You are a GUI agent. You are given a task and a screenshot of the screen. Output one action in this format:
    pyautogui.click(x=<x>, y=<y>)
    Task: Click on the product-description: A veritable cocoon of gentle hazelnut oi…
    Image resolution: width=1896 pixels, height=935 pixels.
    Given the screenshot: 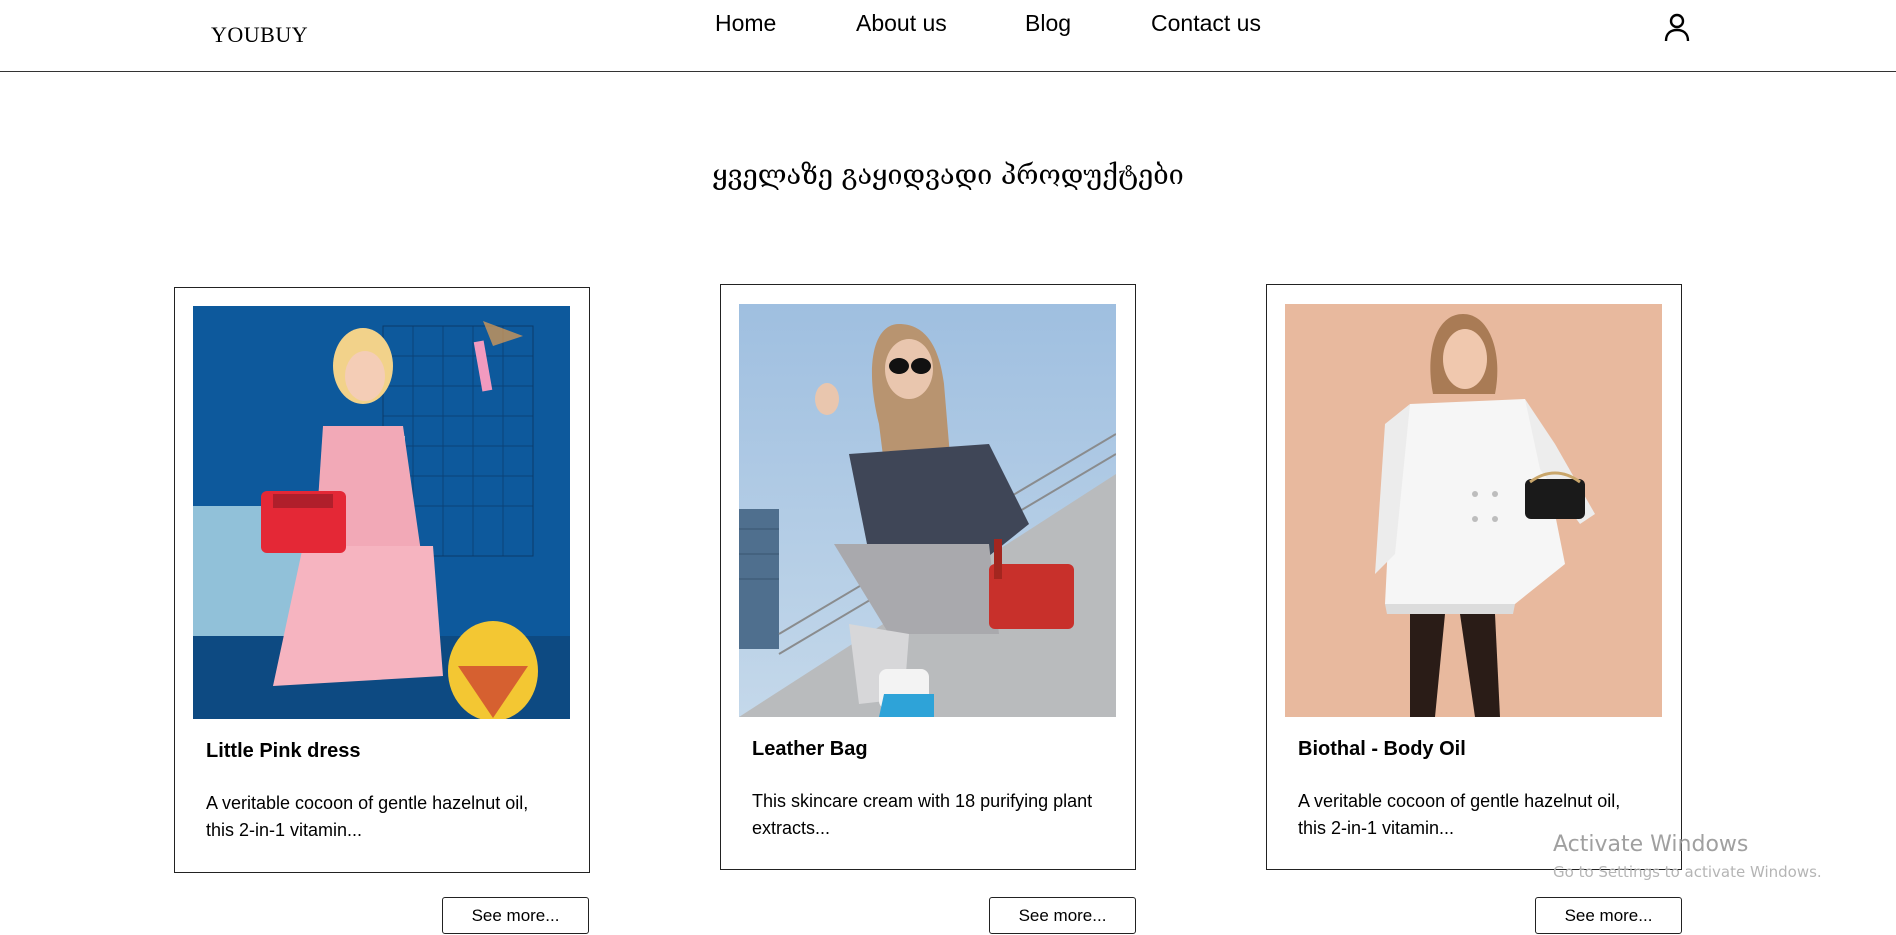 What is the action you would take?
    pyautogui.click(x=367, y=816)
    